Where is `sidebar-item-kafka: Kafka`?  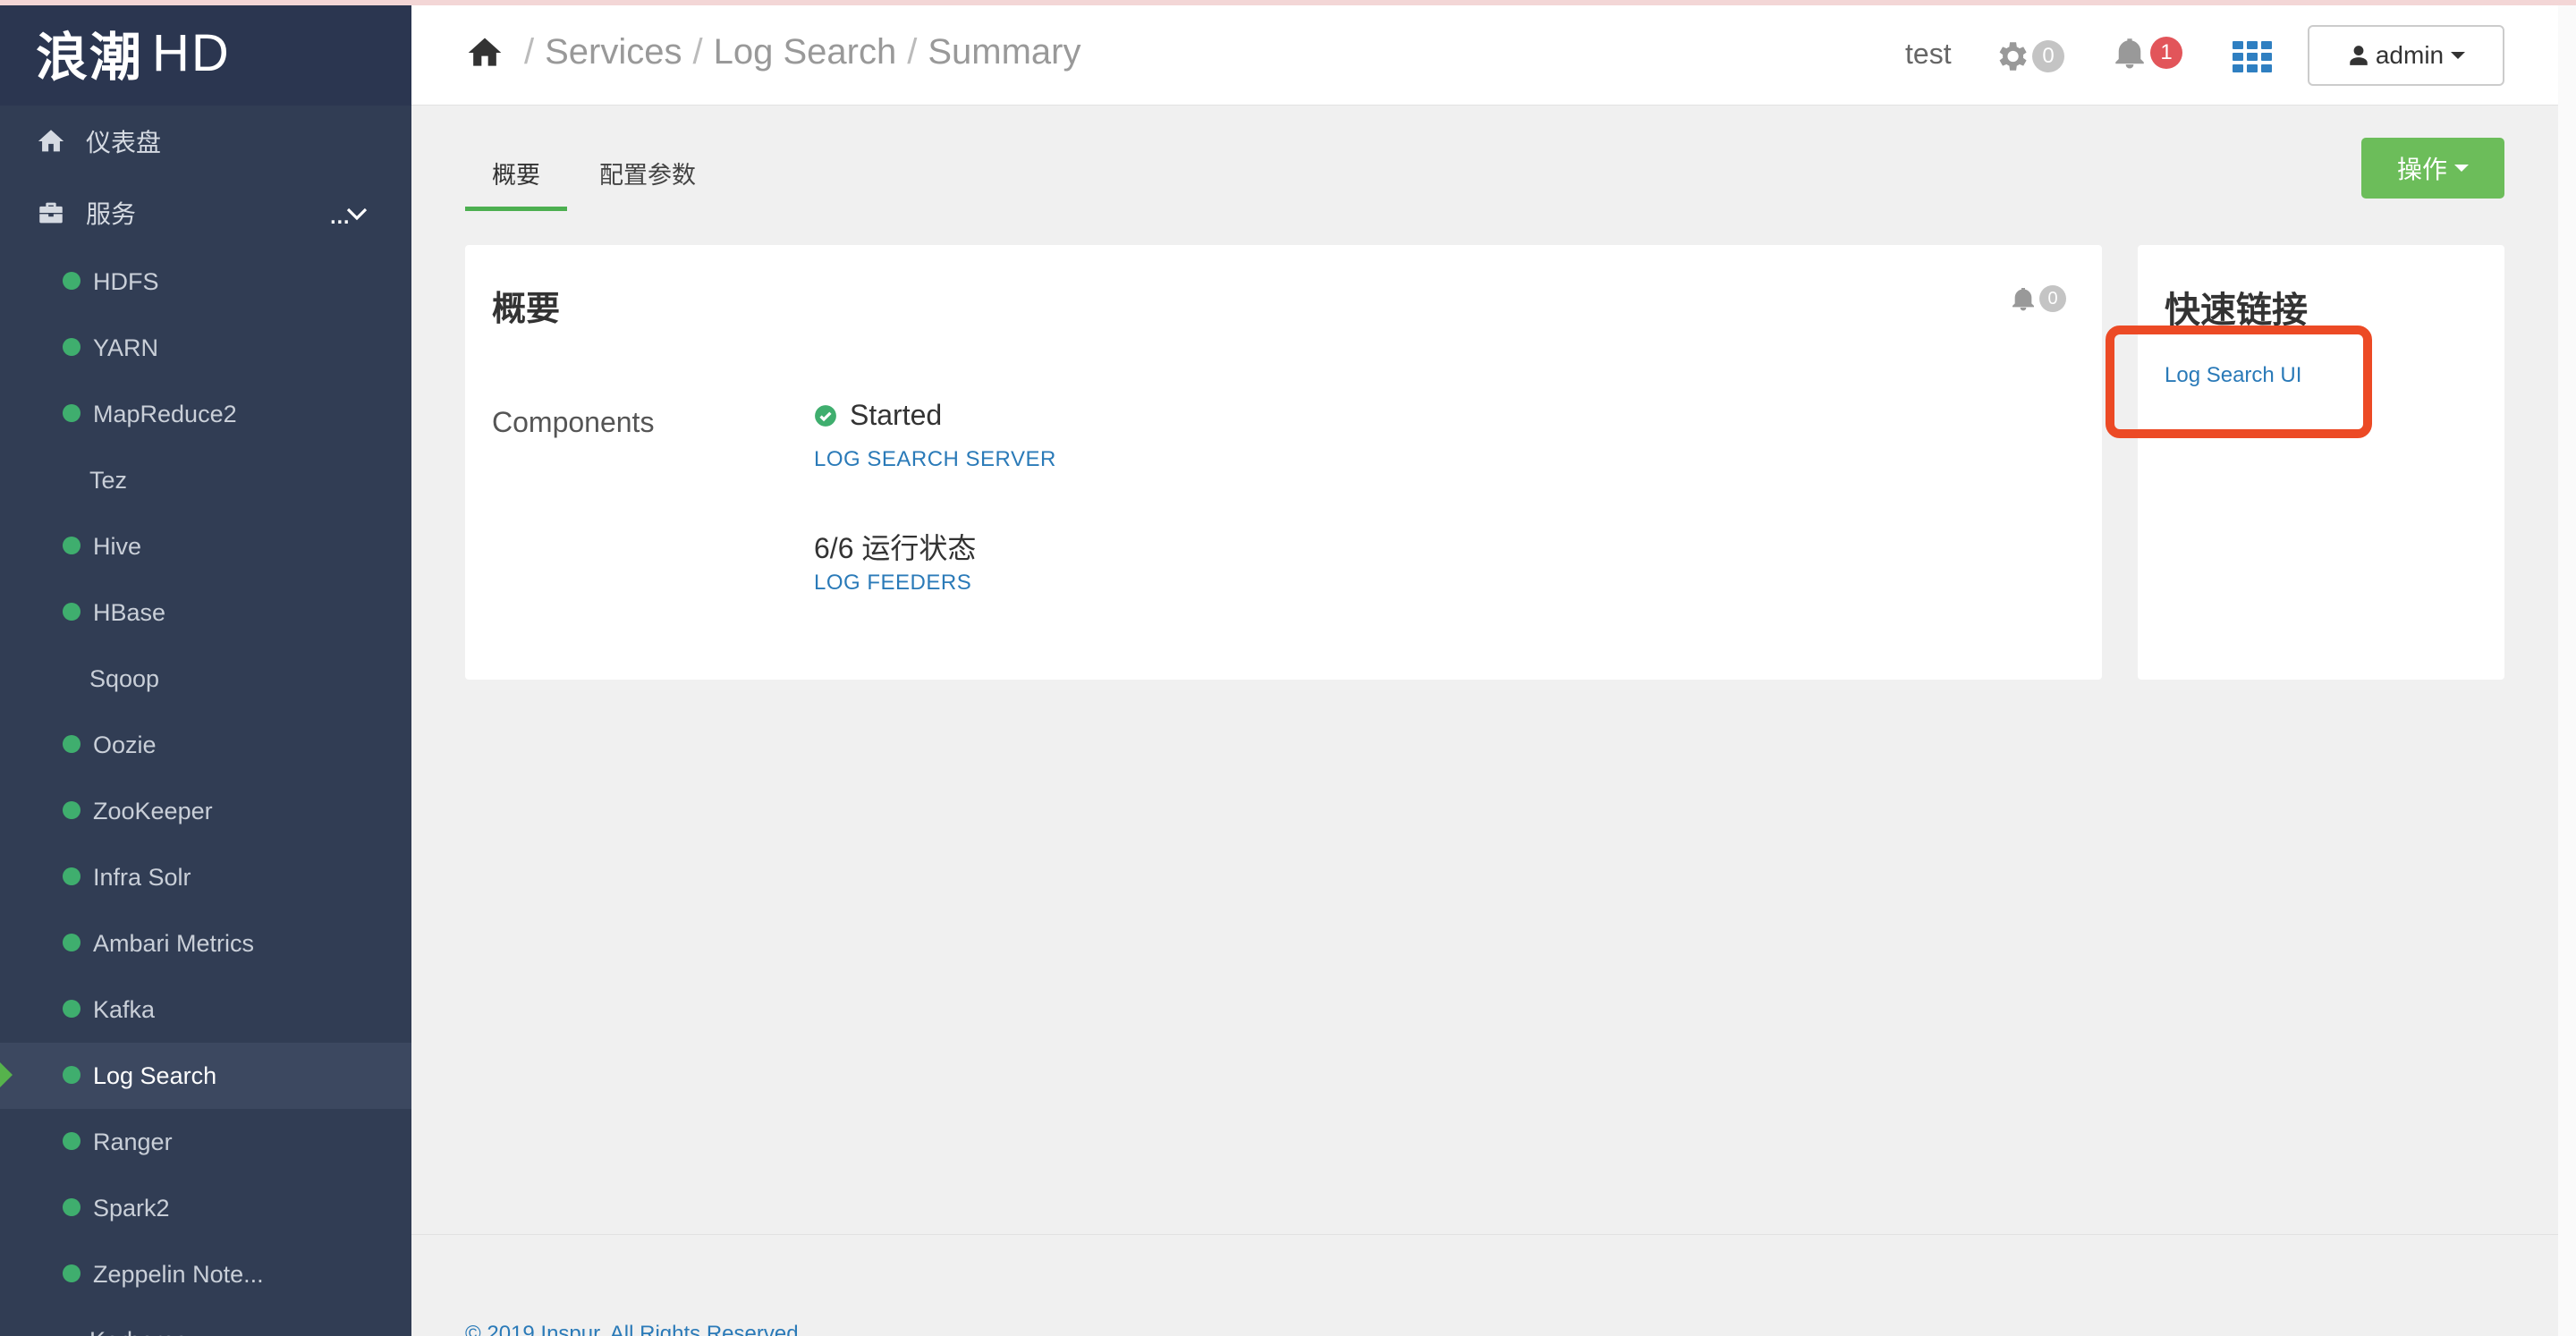
sidebar-item-kafka: Kafka is located at coordinates (205, 1010).